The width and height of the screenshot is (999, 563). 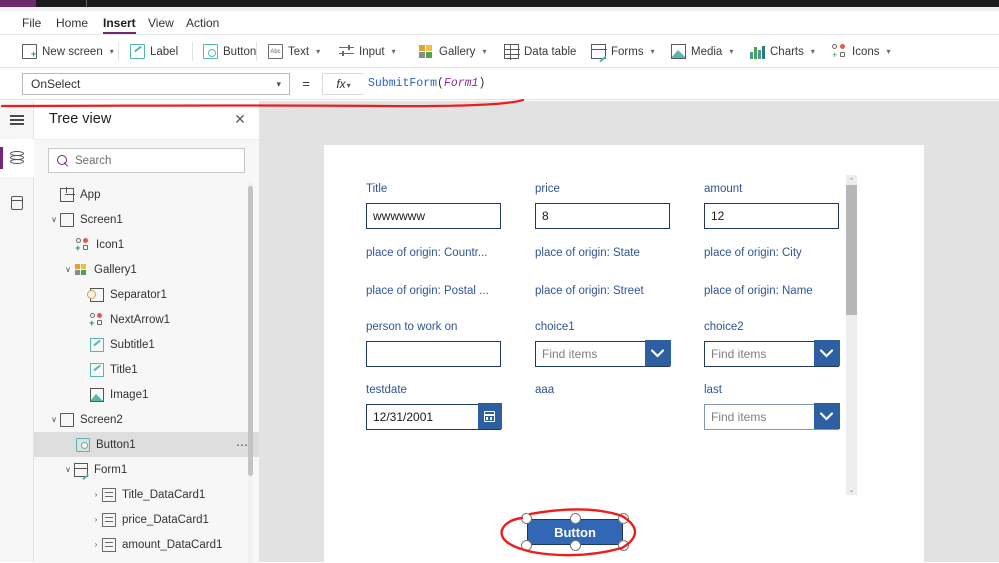 What do you see at coordinates (146, 419) in the screenshot?
I see `tree-item-screen2: ∨ Screen2` at bounding box center [146, 419].